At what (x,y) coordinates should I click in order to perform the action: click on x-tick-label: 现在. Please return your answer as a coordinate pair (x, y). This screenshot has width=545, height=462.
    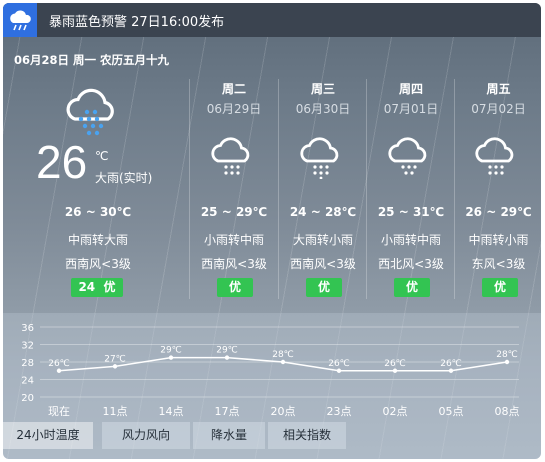
    Looking at the image, I should click on (59, 411).